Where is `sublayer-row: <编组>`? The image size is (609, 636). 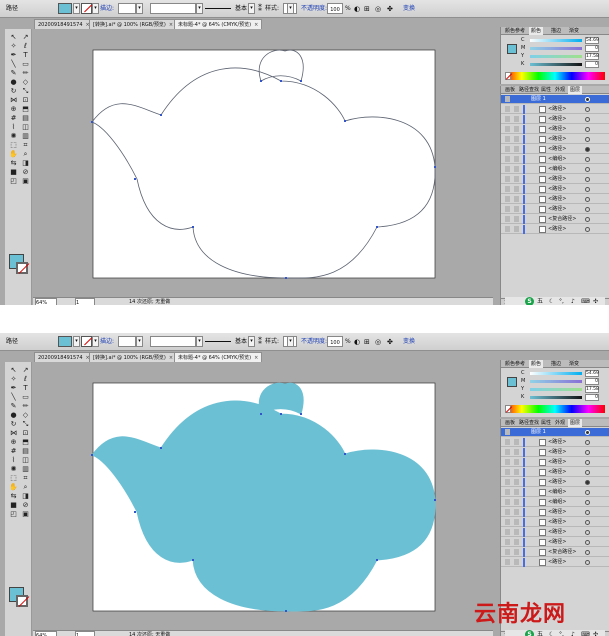 sublayer-row: <编组> is located at coordinates (555, 502).